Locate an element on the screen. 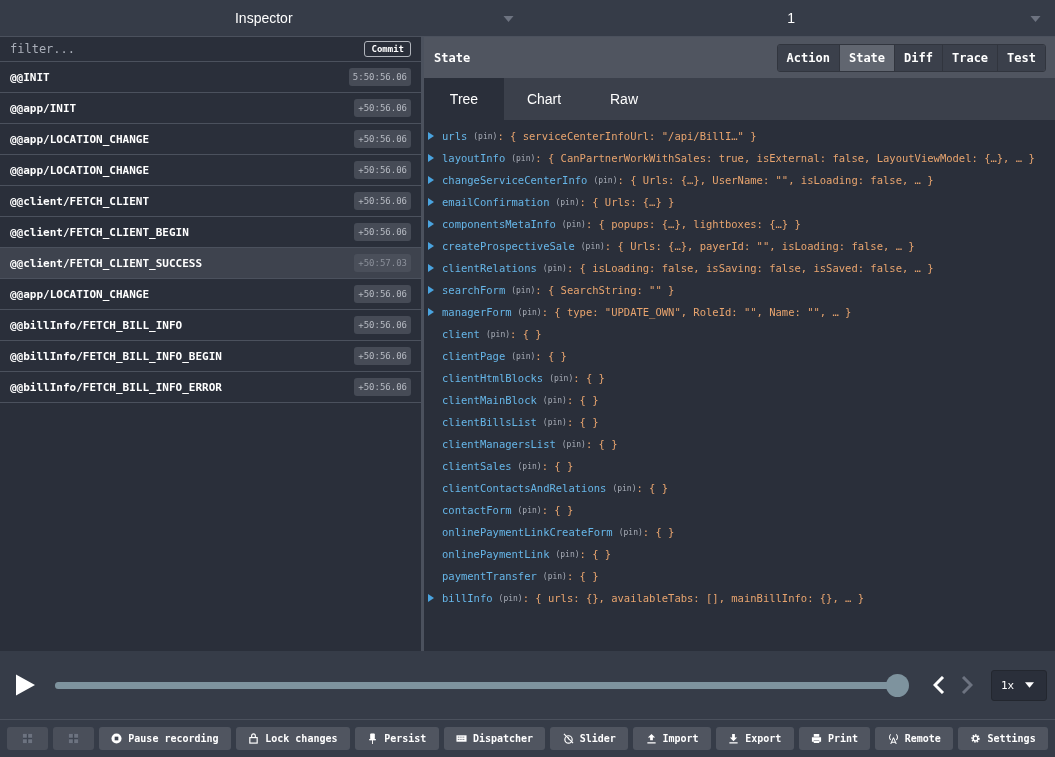  panel-tab: State is located at coordinates (866, 57).